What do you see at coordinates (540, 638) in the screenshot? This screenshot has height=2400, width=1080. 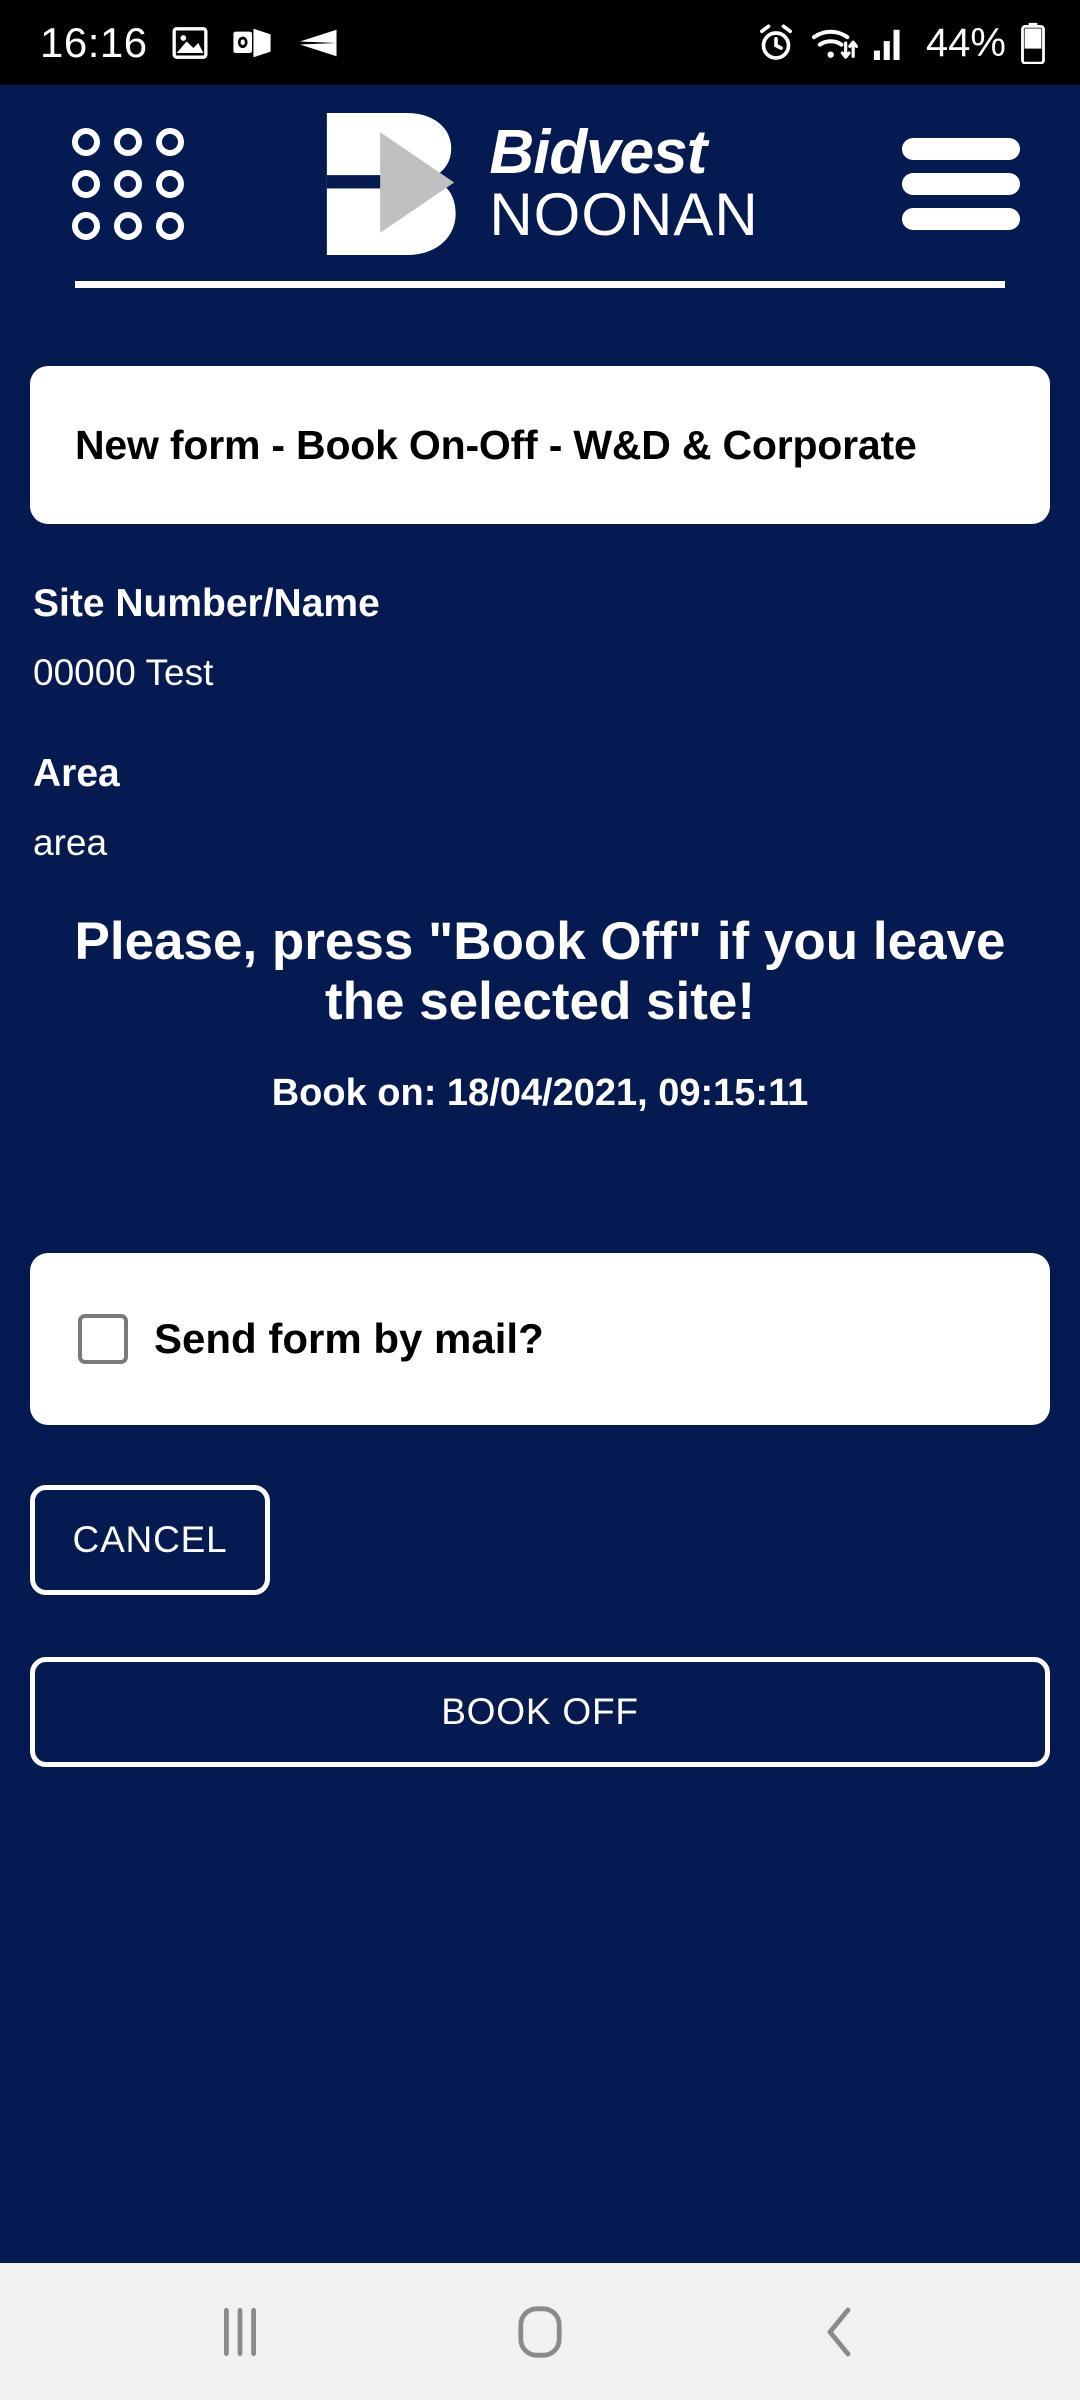 I see `site-field-block: Site Number/Name 00000 Test` at bounding box center [540, 638].